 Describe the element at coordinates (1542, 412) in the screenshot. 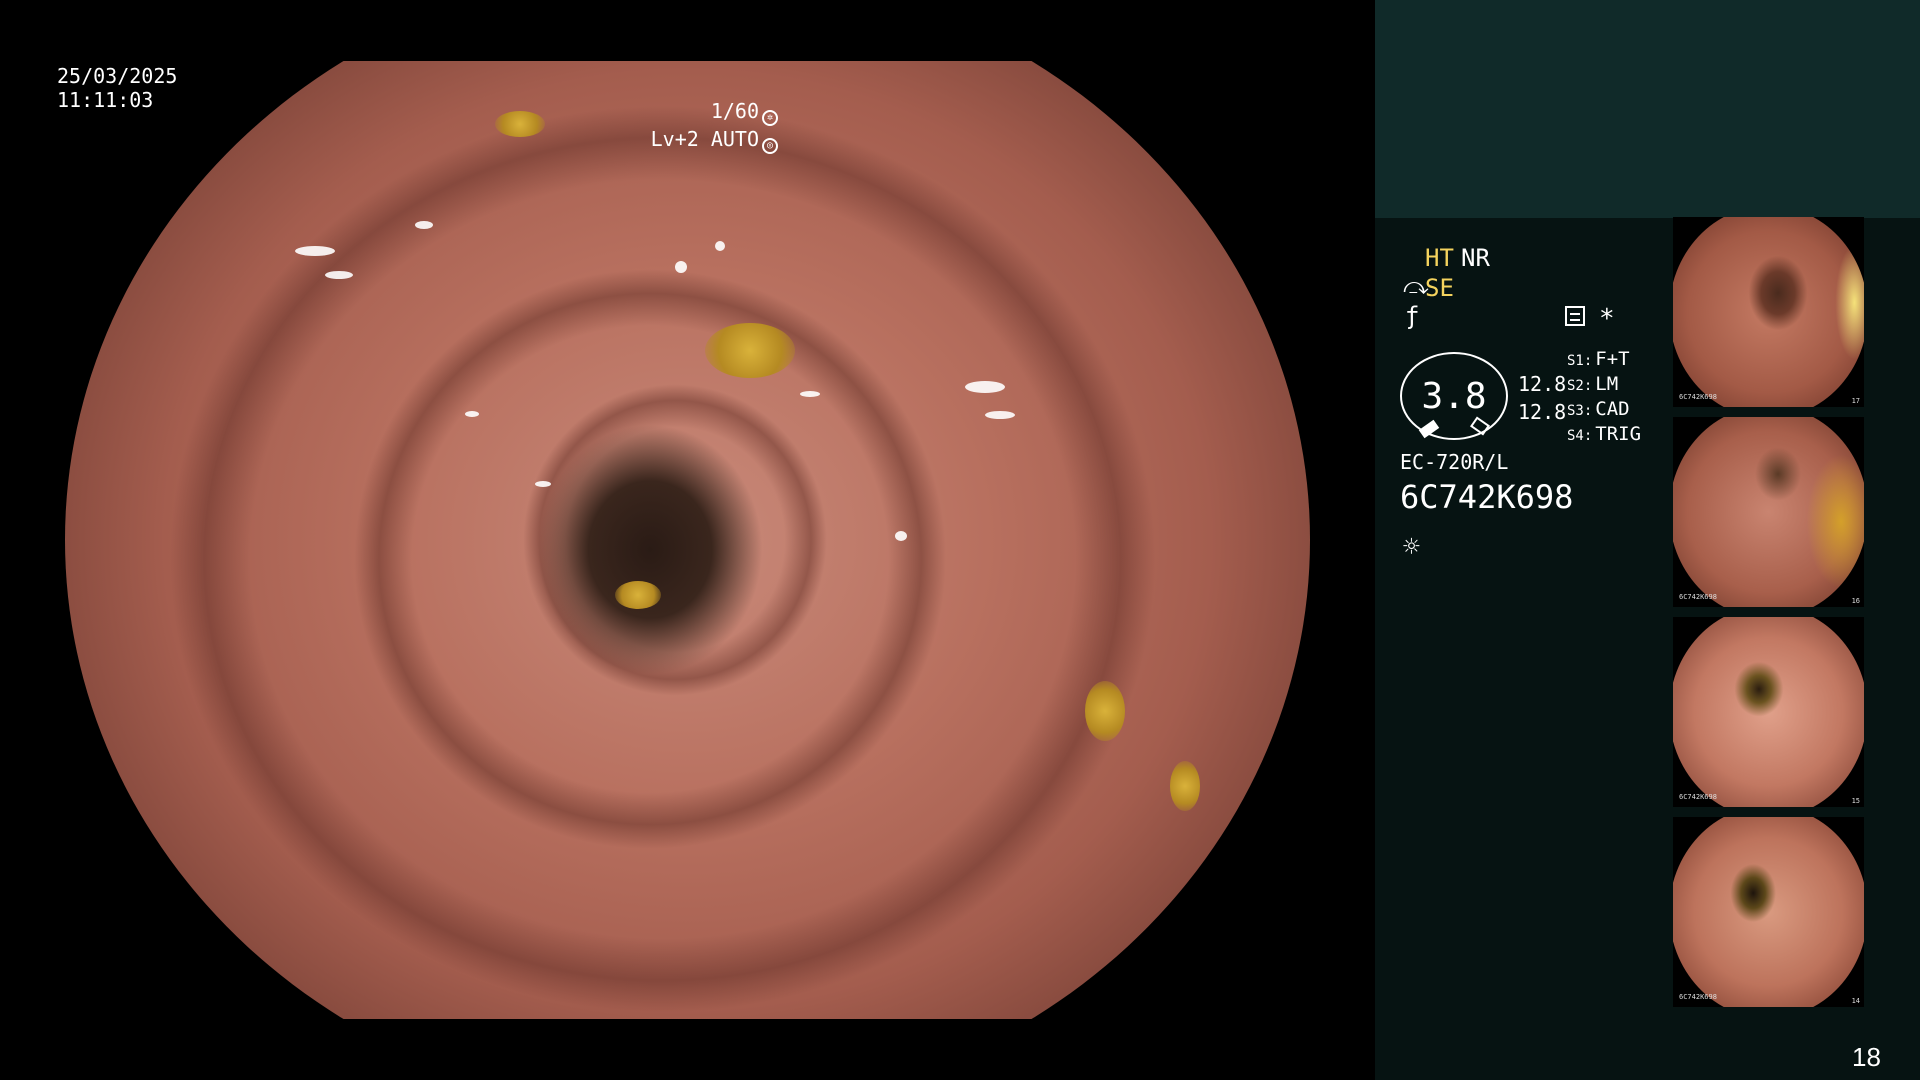

I see `value-readout-2: 12.8` at that location.